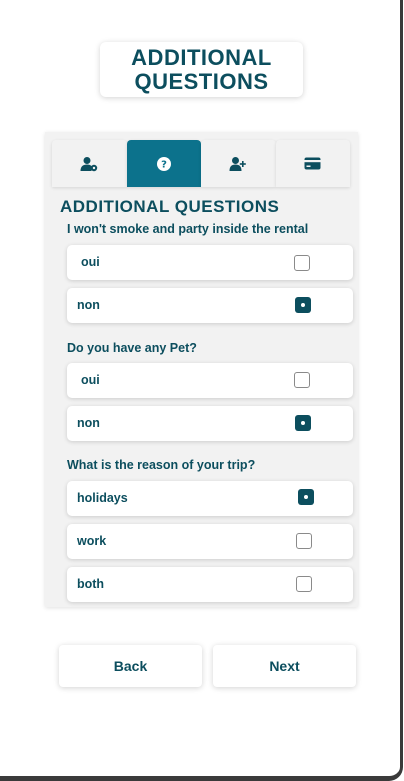  I want to click on back-button: Back, so click(130, 666).